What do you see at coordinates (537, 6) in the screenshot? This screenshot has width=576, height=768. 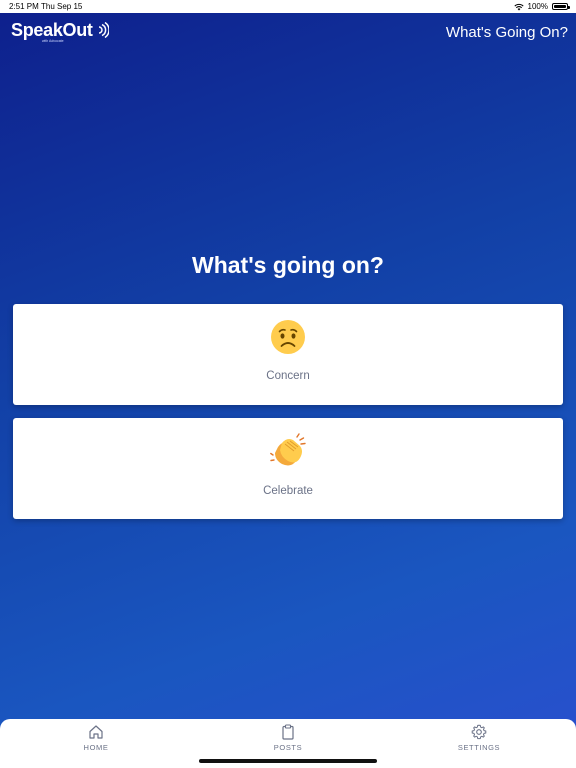 I see `battery-percent: 100%` at bounding box center [537, 6].